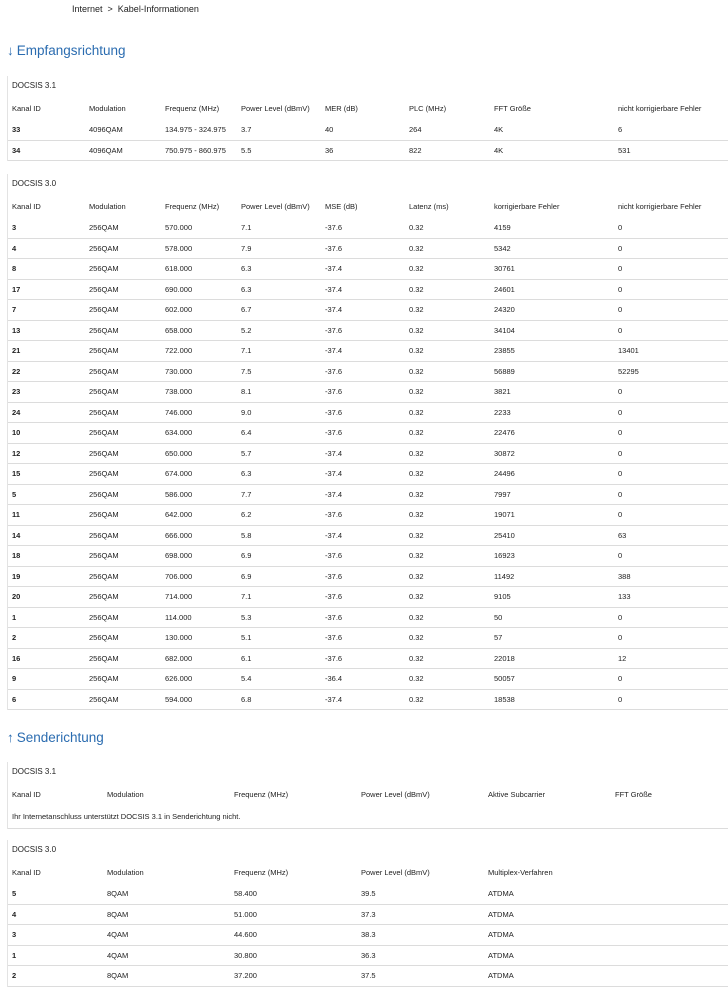  What do you see at coordinates (246, 248) in the screenshot?
I see `table-cell: 7.9` at bounding box center [246, 248].